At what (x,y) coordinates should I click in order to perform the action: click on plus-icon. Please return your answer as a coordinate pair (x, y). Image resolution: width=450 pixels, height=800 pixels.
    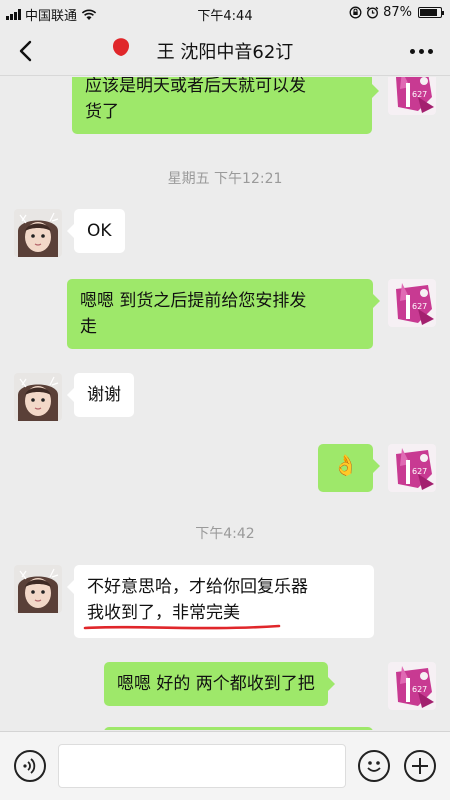
    Looking at the image, I should click on (420, 766).